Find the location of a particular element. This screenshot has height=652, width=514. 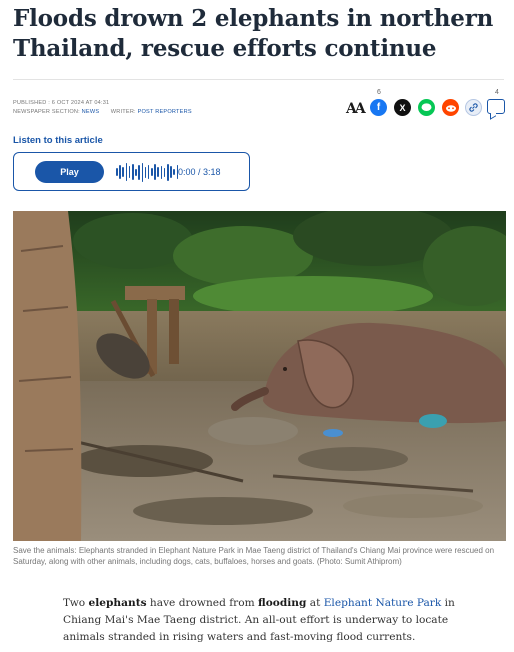

play-button: Play is located at coordinates (69, 172).